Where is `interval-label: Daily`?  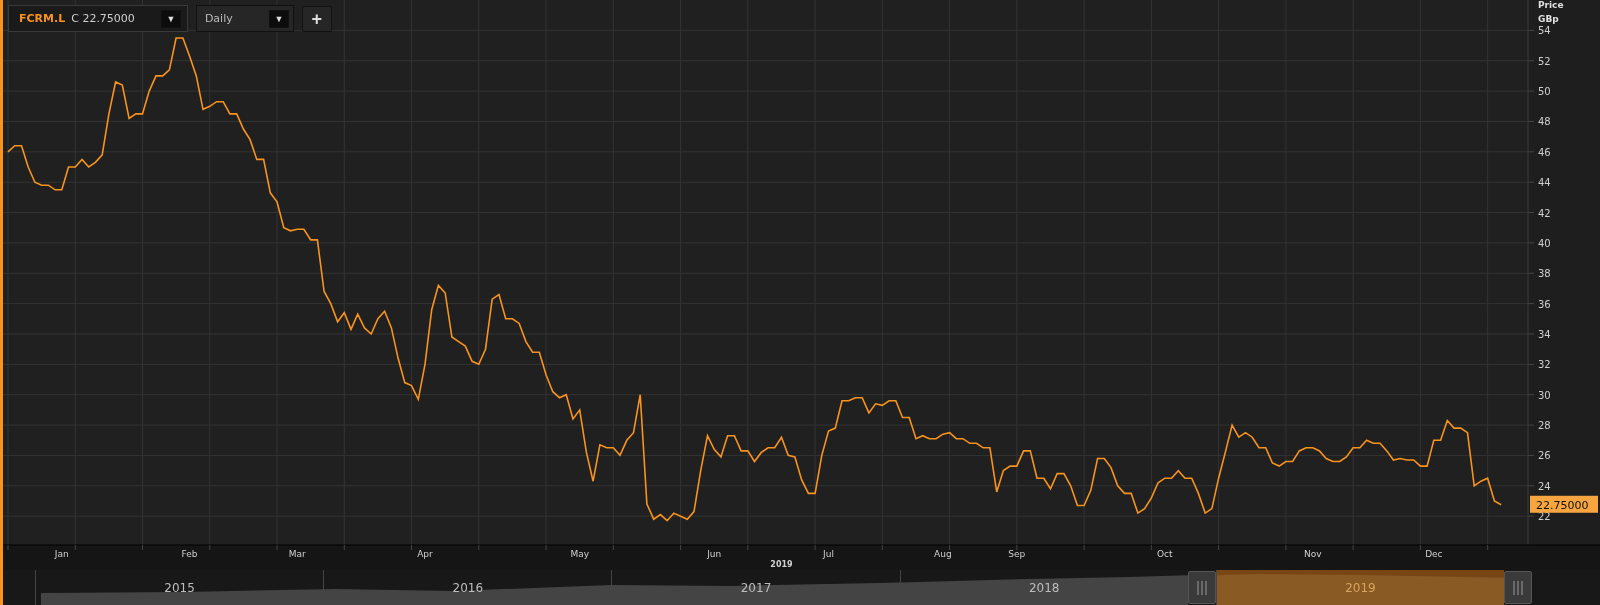
interval-label: Daily is located at coordinates (218, 18).